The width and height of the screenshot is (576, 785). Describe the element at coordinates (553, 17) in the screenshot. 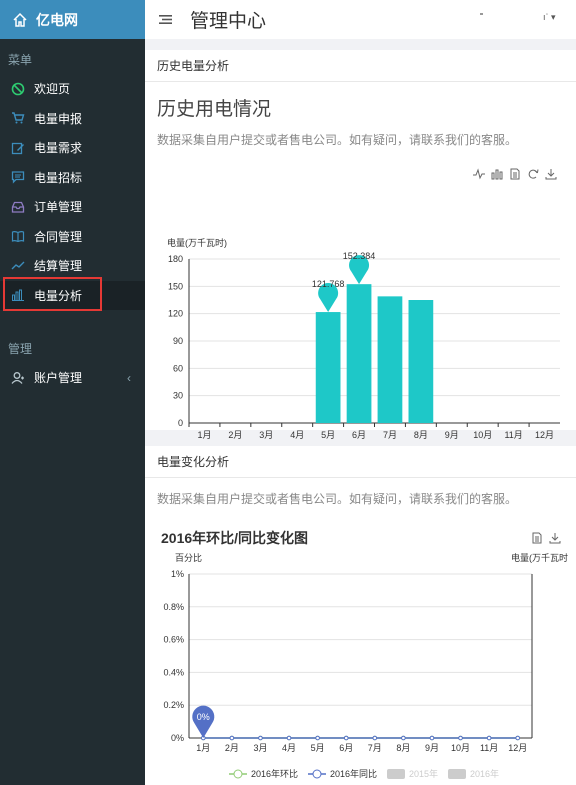

I see `caret-down-icon: ▾` at that location.